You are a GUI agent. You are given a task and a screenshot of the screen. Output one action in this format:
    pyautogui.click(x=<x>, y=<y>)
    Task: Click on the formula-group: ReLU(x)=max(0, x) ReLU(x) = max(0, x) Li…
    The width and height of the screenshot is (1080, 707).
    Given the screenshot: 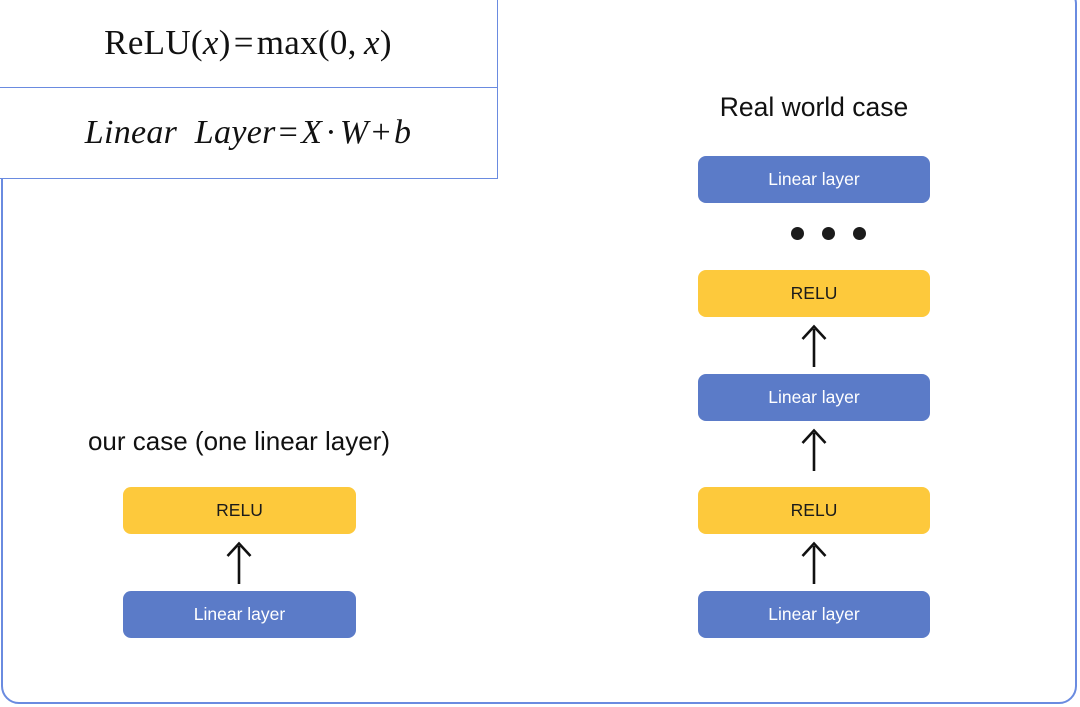 What is the action you would take?
    pyautogui.click(x=249, y=89)
    